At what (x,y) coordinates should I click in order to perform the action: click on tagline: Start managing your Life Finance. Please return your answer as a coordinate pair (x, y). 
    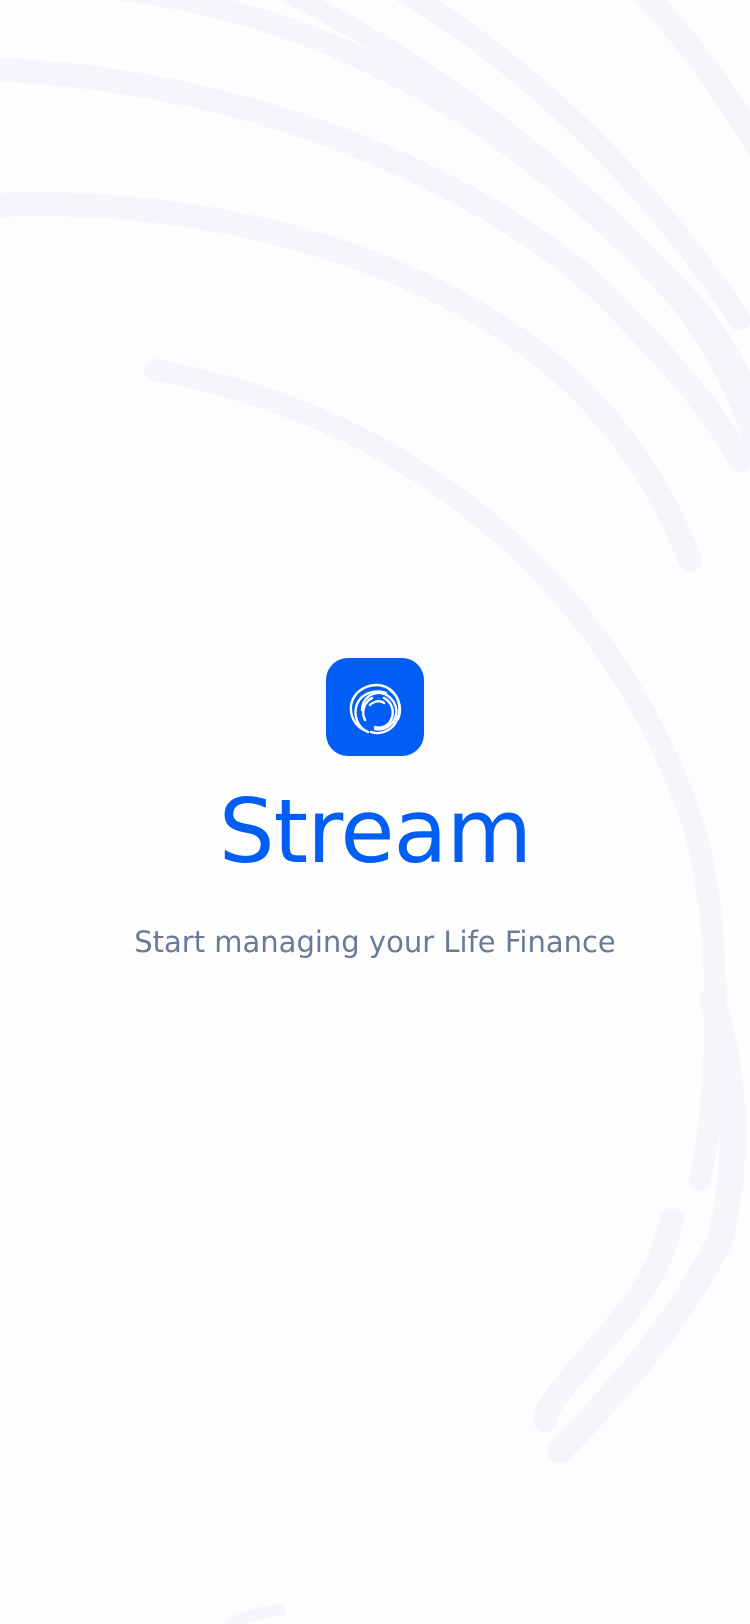
    Looking at the image, I should click on (375, 942).